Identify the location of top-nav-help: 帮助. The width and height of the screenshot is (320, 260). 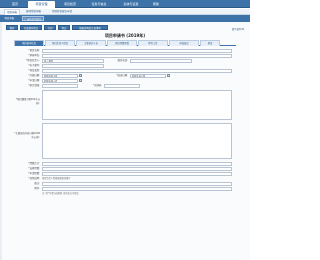
(156, 4).